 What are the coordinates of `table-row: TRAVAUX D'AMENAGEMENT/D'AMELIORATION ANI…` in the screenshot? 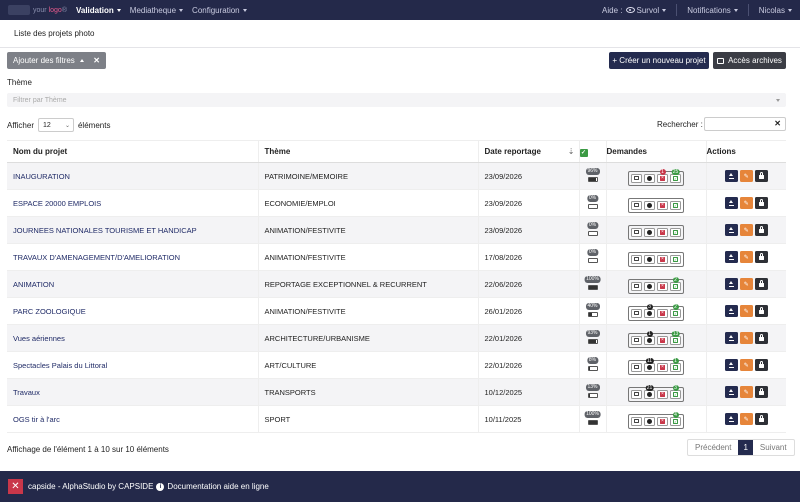 It's located at (396, 257).